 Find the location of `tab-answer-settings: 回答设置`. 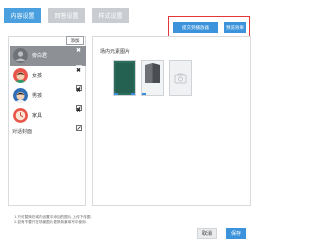

tab-answer-settings: 回答设置 is located at coordinates (66, 15).